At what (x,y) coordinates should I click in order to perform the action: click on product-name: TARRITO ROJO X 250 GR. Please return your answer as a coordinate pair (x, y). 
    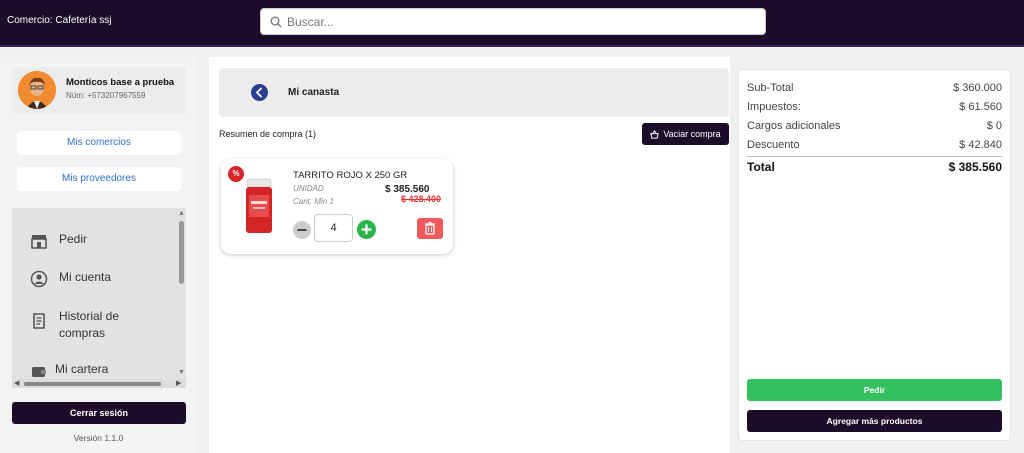
    Looking at the image, I should click on (350, 175).